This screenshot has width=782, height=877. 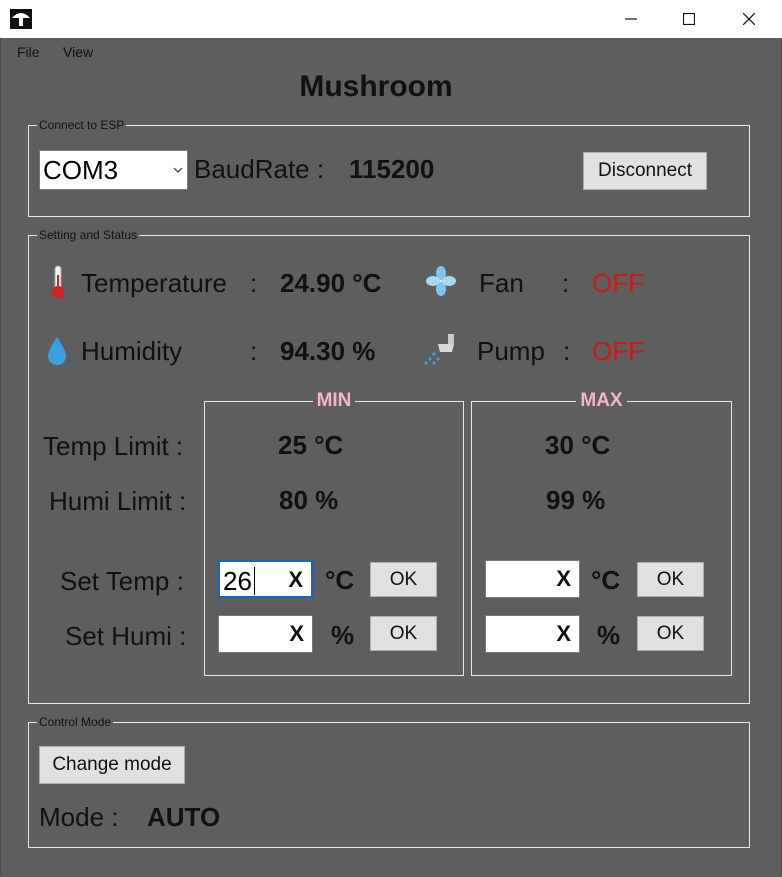 I want to click on status-legend: Setting and Status, so click(x=88, y=235).